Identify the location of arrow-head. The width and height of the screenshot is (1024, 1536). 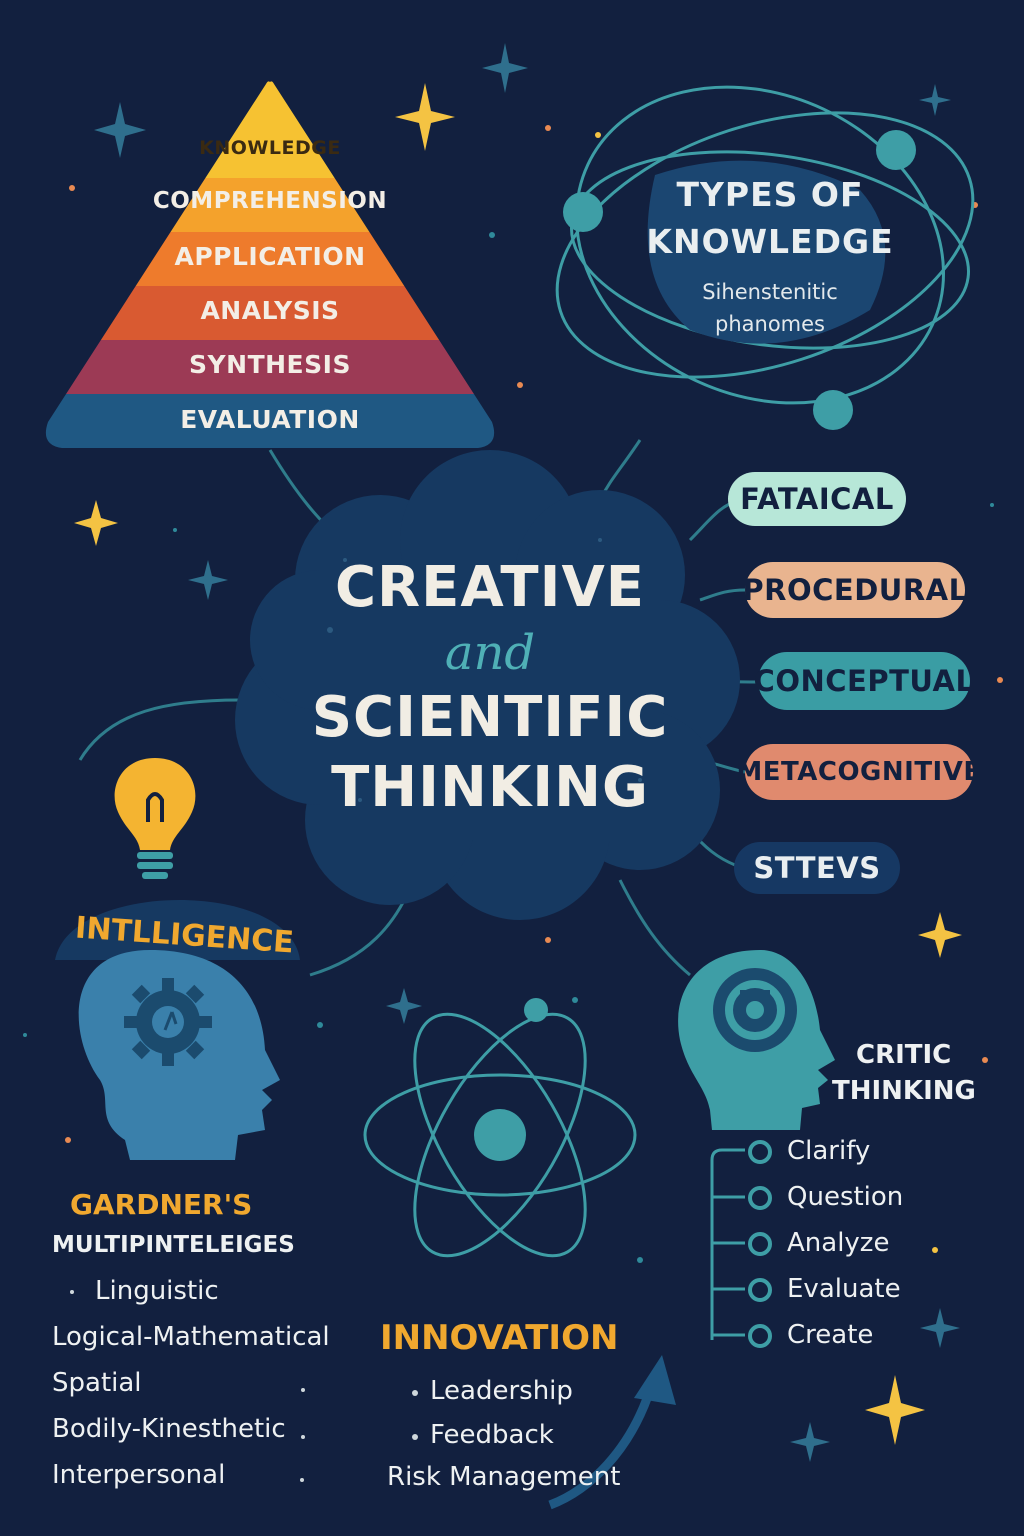
(655, 1380).